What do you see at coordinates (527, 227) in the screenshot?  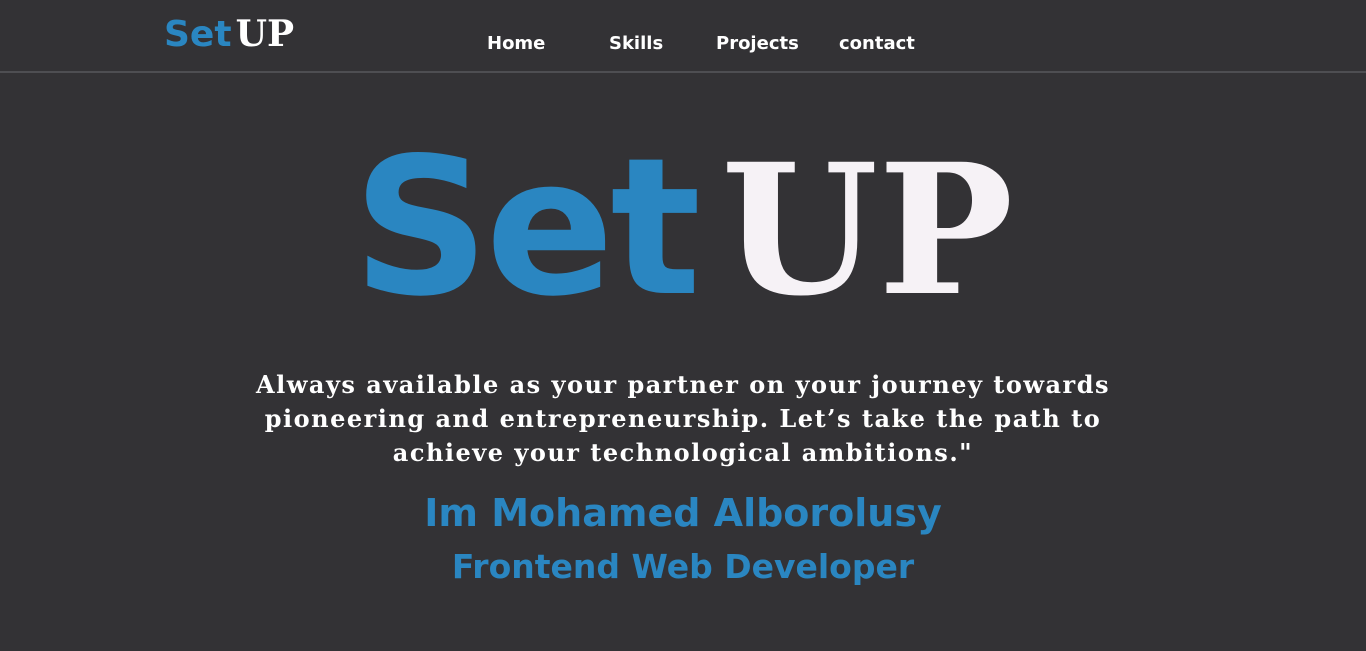 I see `hero-title-set: Set` at bounding box center [527, 227].